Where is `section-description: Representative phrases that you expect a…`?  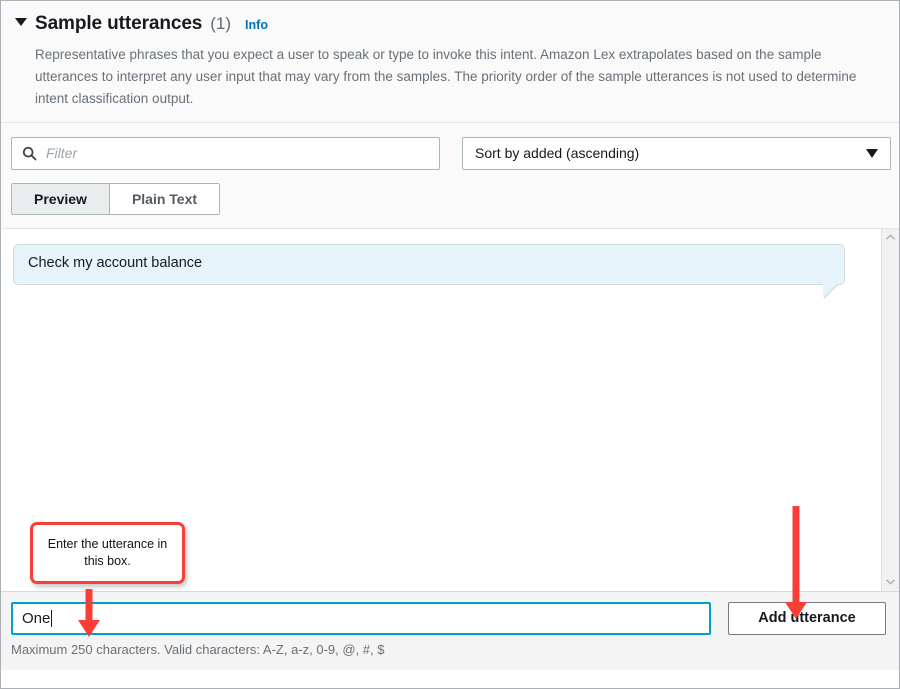 section-description: Representative phrases that you expect a… is located at coordinates (446, 76).